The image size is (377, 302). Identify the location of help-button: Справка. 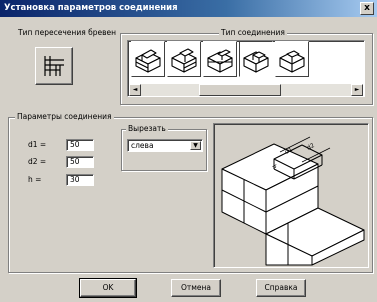
(281, 288).